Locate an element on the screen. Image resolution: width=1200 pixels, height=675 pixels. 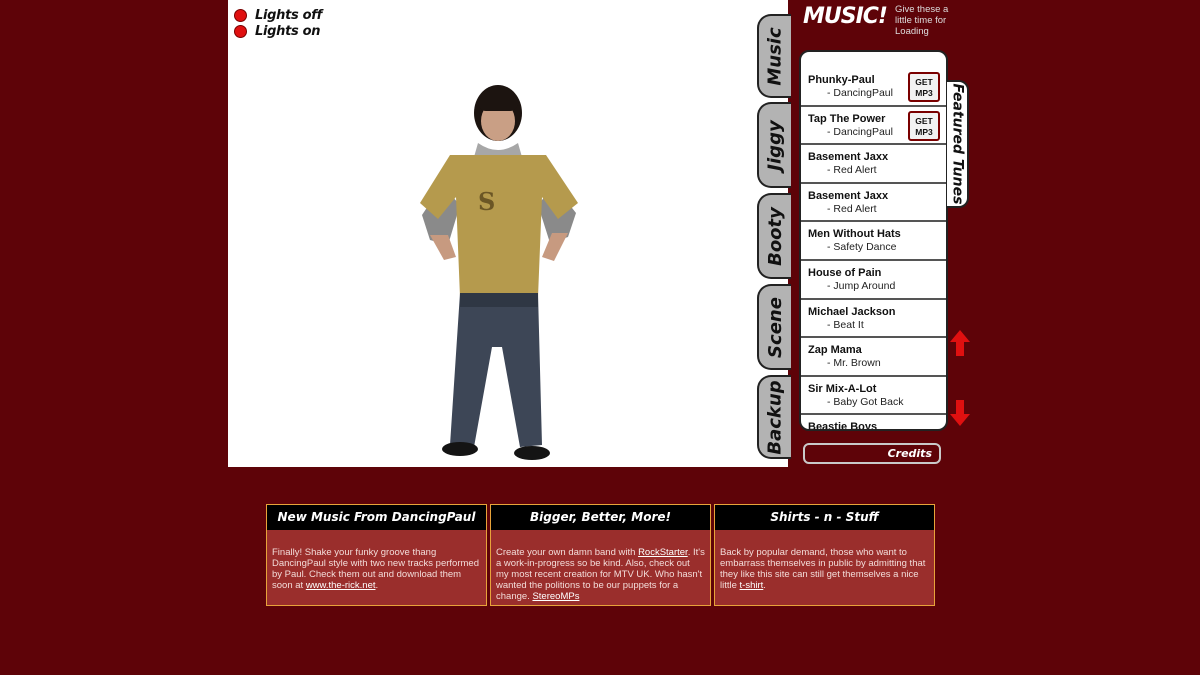
track-title: - Safety Dance is located at coordinates (862, 247).